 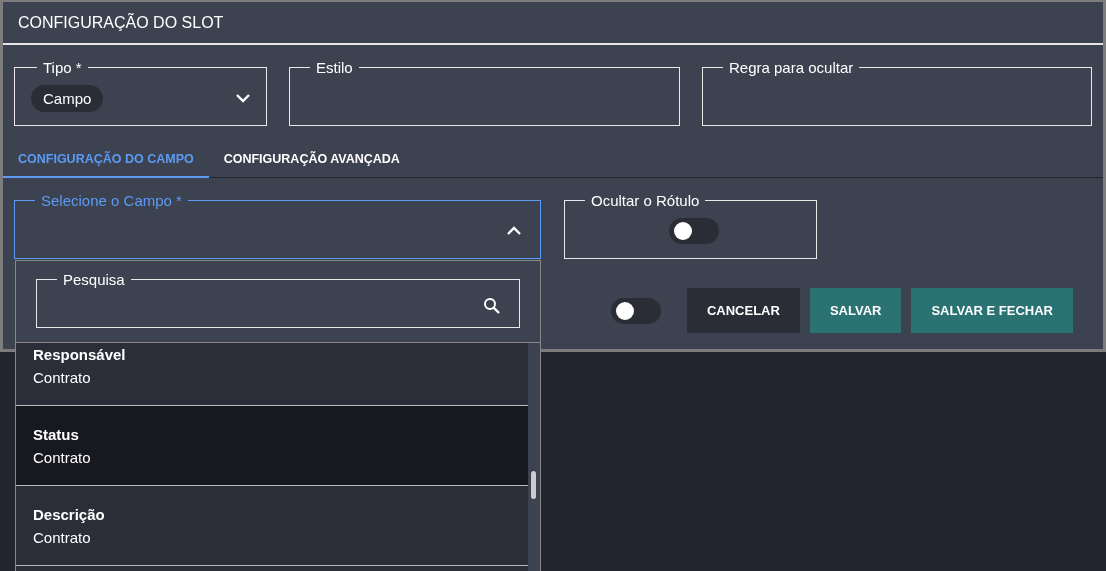 What do you see at coordinates (67, 98) in the screenshot?
I see `chip: Campo` at bounding box center [67, 98].